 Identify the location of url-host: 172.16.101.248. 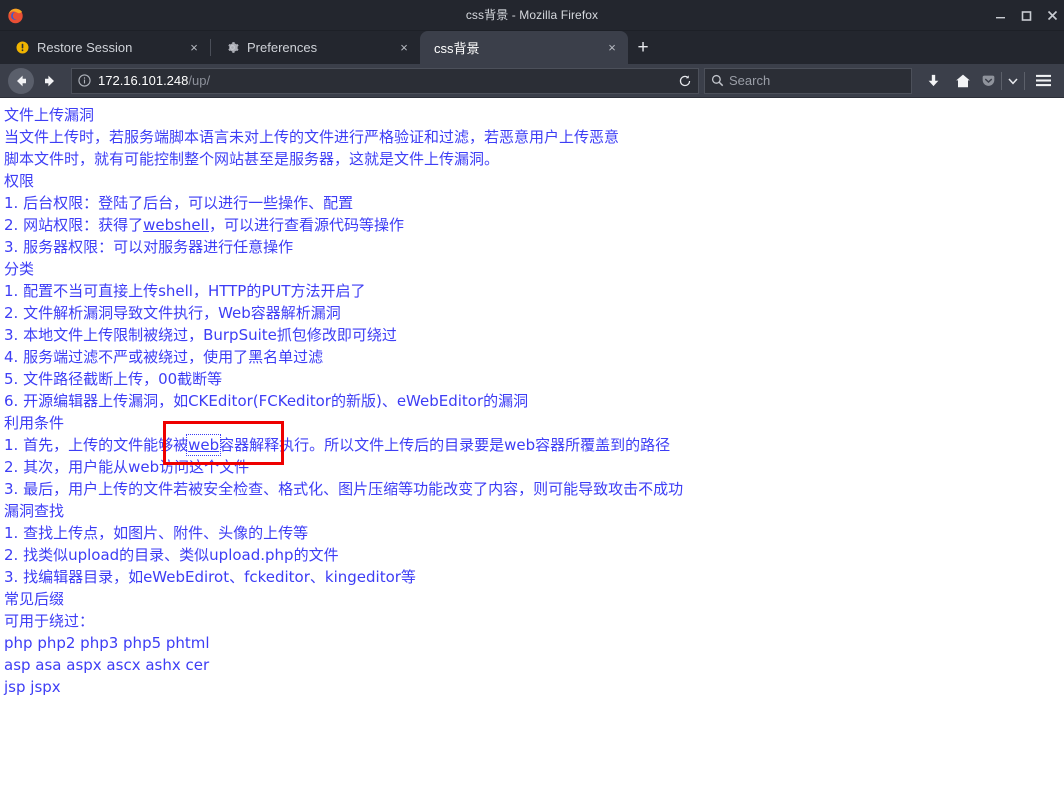
(143, 80).